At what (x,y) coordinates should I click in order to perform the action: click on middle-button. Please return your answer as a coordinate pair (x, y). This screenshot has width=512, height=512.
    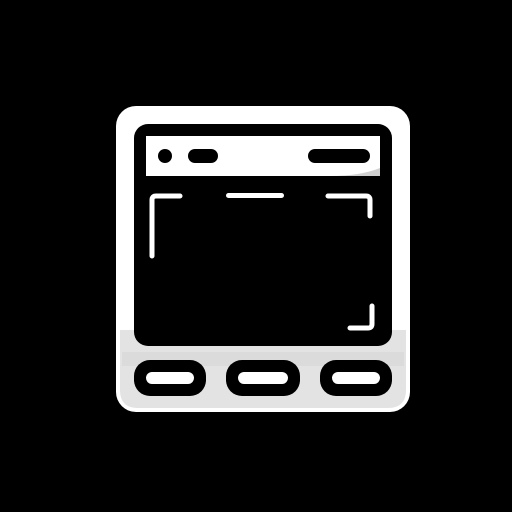
    Looking at the image, I should click on (263, 378).